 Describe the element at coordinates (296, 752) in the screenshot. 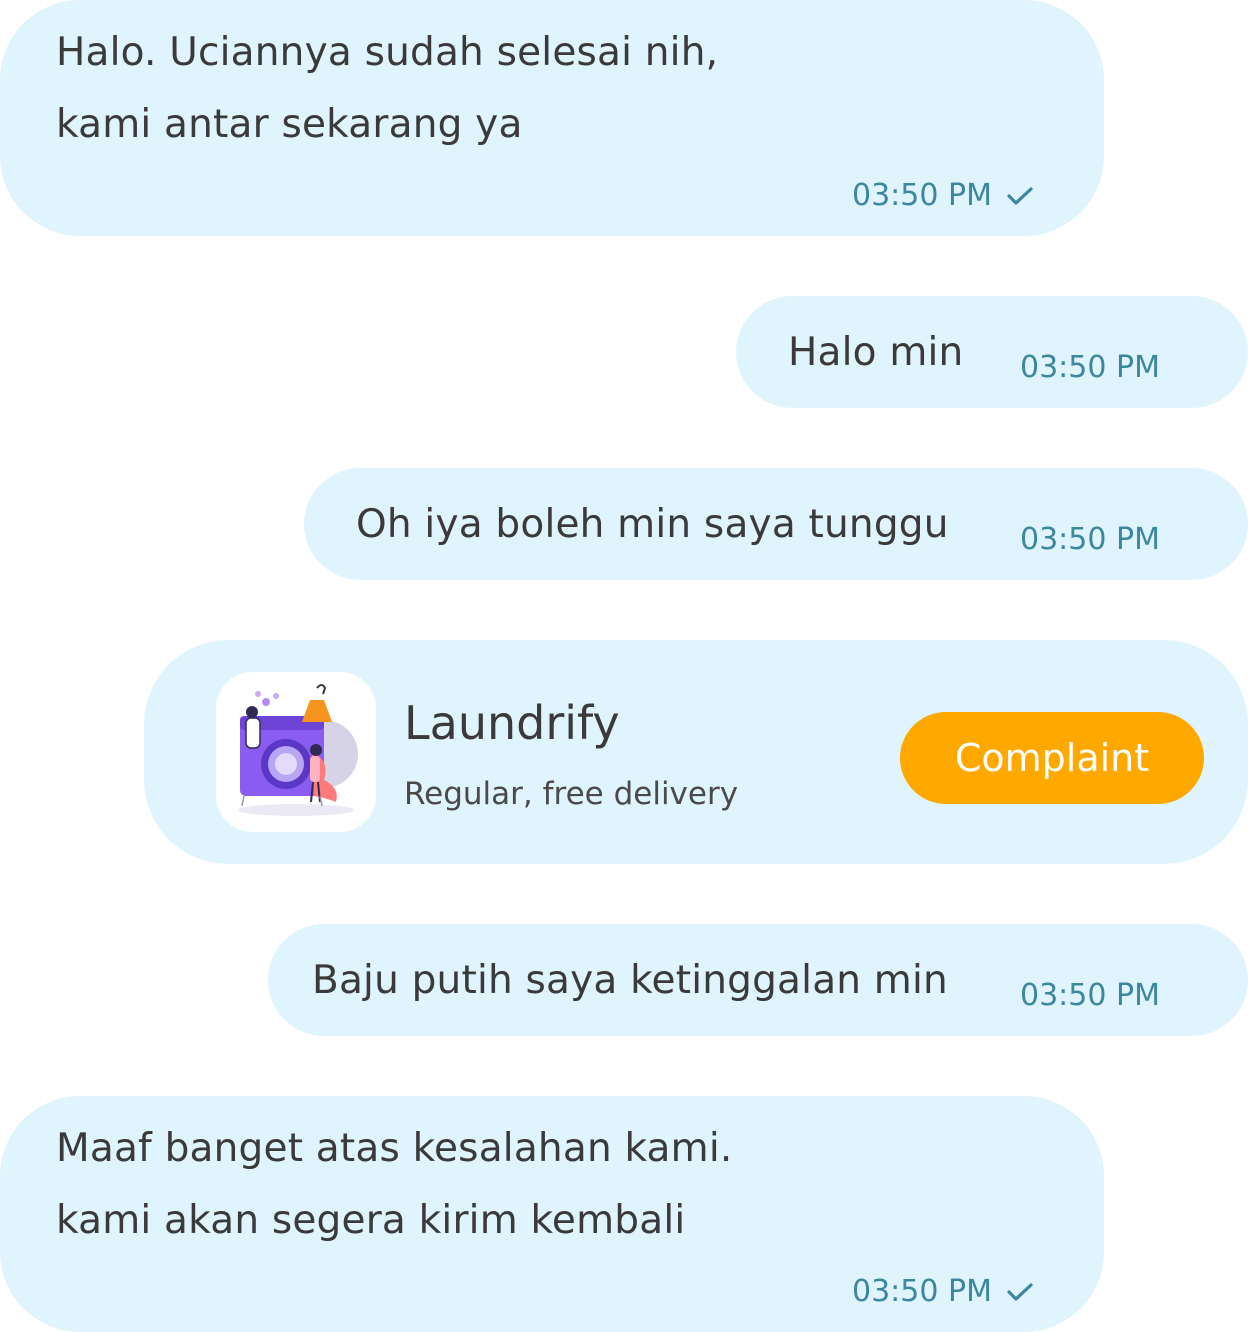

I see `laundry-machine-illustration` at that location.